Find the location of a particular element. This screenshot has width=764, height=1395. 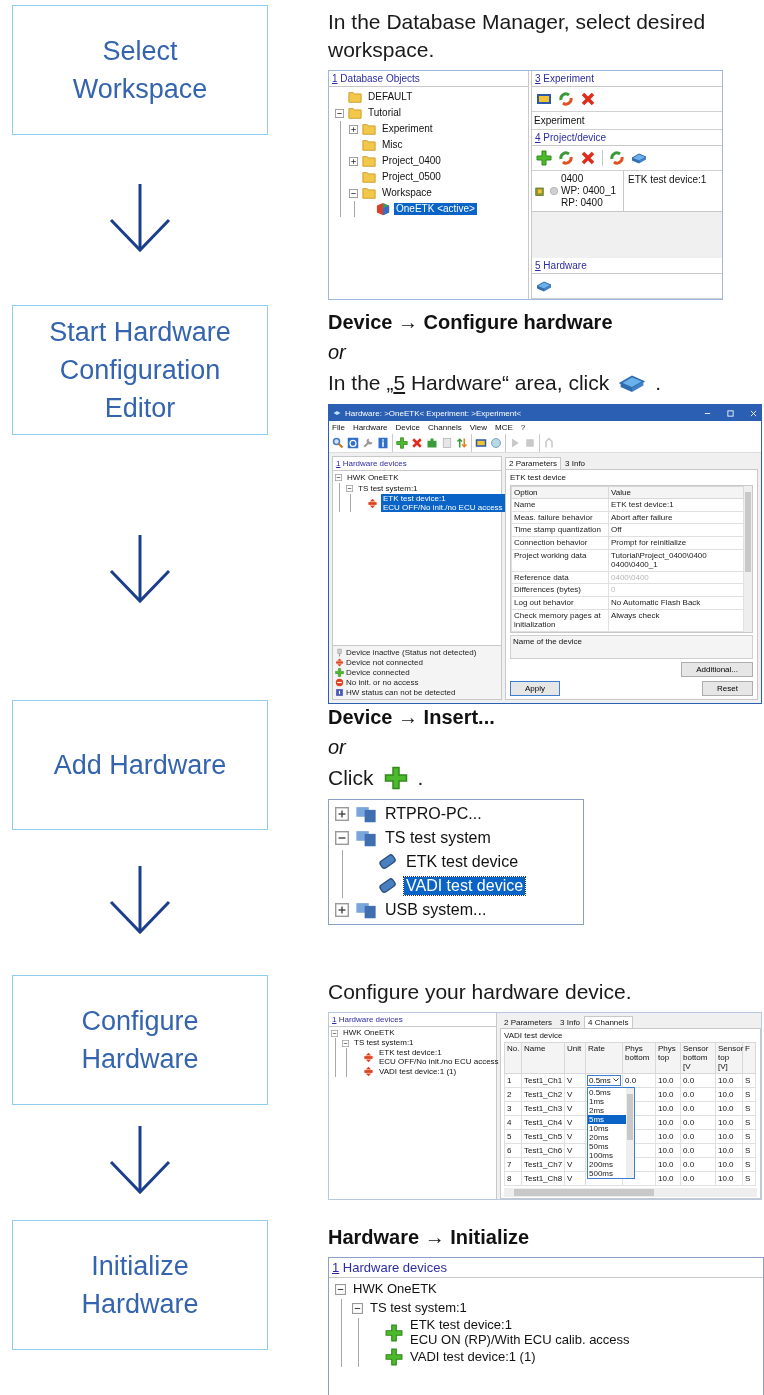

table-cell: Test1_Ch3 is located at coordinates (543, 1108).